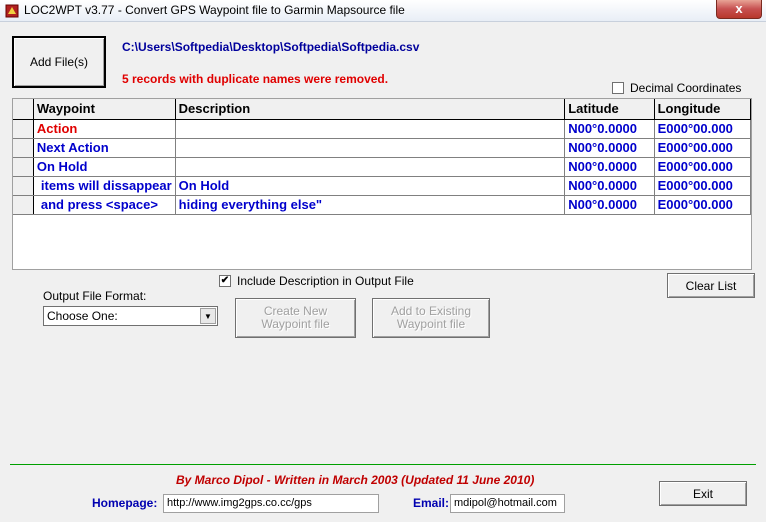 The image size is (766, 522). I want to click on output-format-value: Choose One:, so click(82, 316).